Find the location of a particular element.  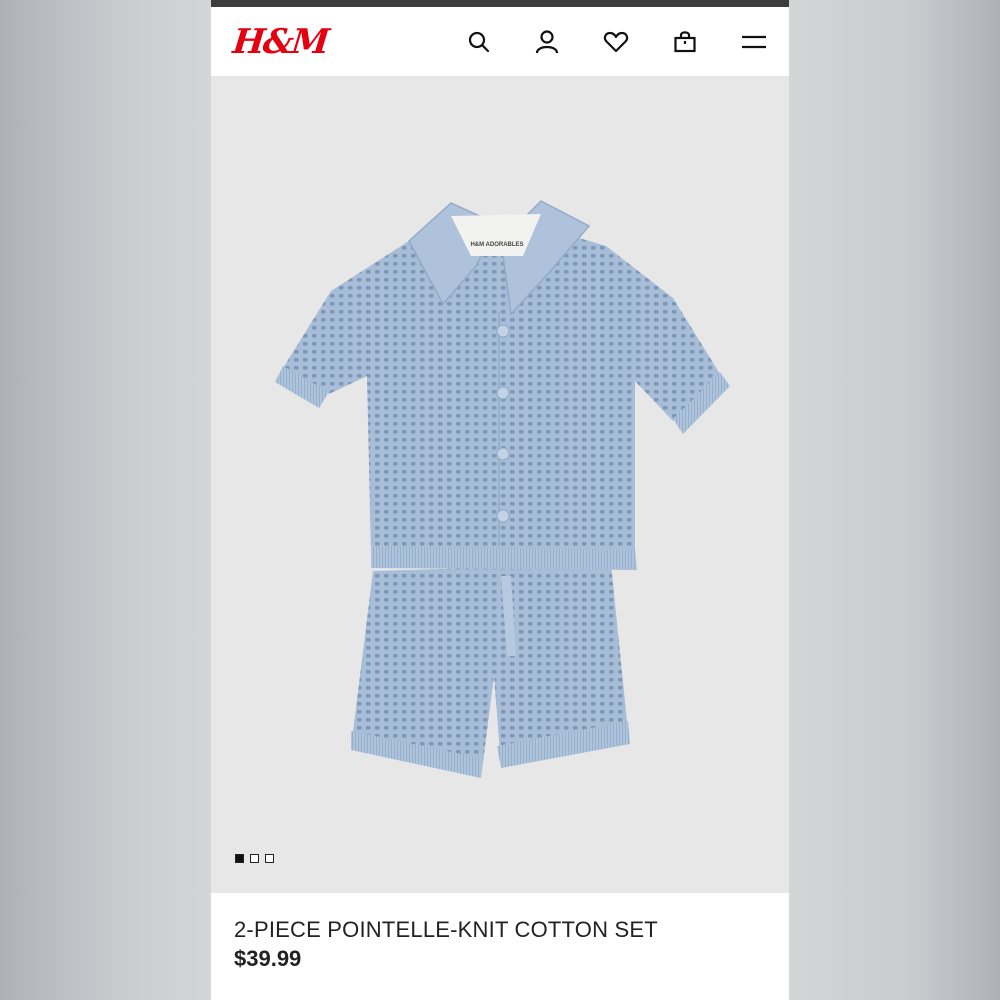

hm-logo: H&M is located at coordinates (280, 42).